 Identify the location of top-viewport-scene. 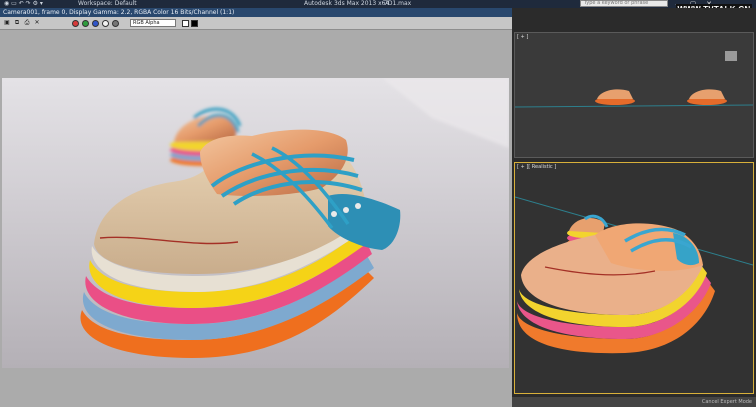
(634, 79).